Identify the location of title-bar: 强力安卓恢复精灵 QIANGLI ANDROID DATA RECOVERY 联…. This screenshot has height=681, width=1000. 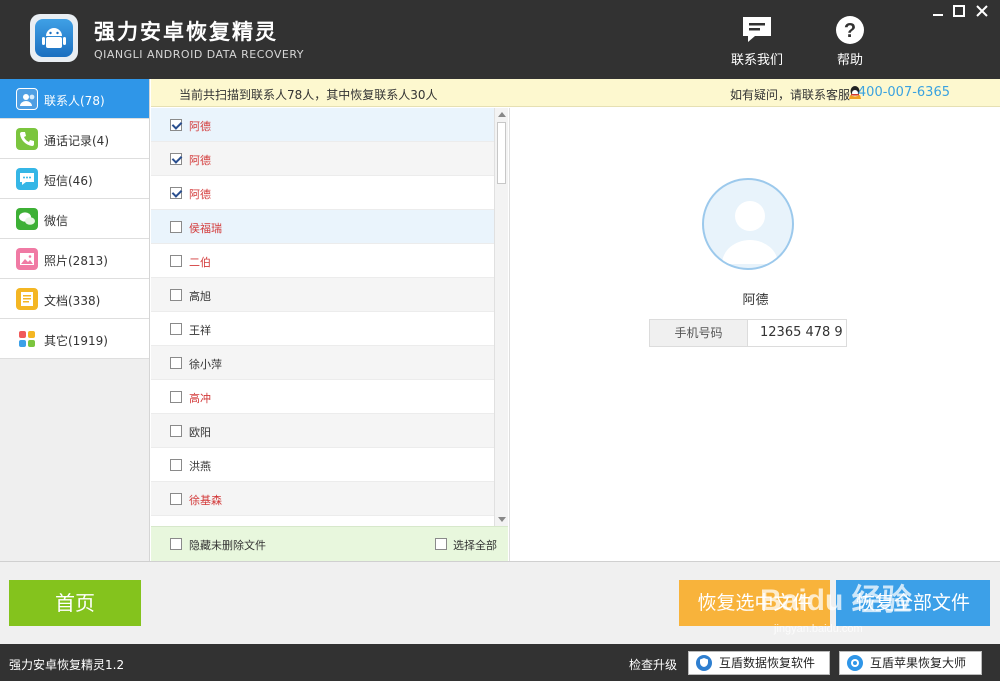
(500, 39).